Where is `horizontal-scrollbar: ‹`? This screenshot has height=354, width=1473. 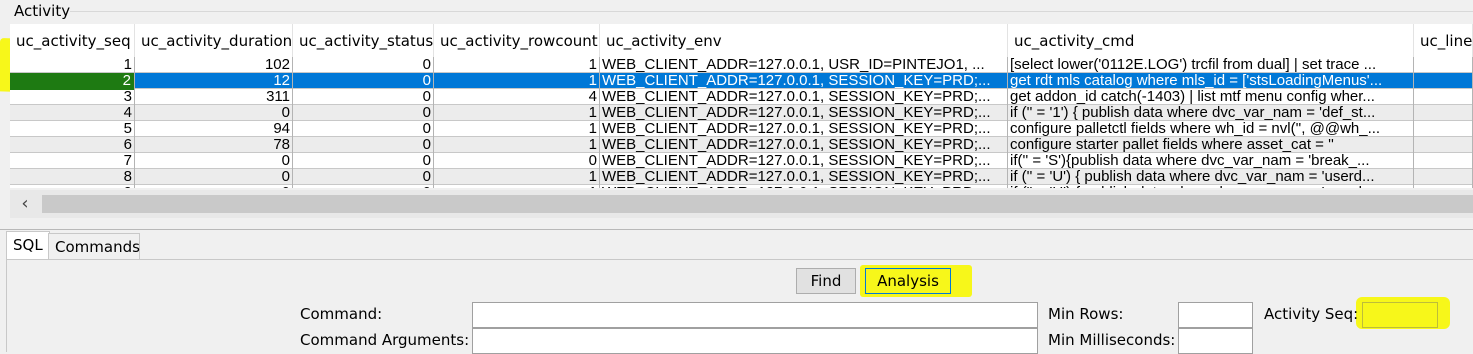
horizontal-scrollbar: ‹ is located at coordinates (741, 204).